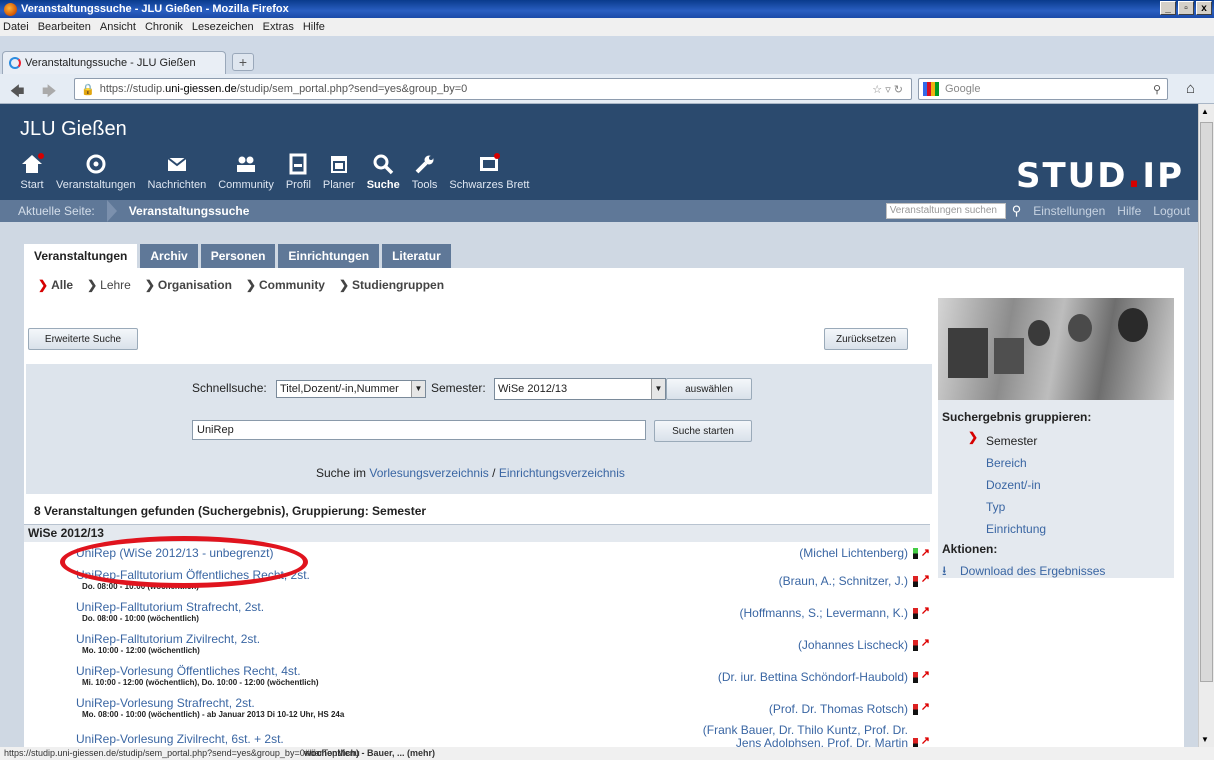 The width and height of the screenshot is (1214, 760). I want to click on google-search-box: Google ⚲, so click(1043, 89).